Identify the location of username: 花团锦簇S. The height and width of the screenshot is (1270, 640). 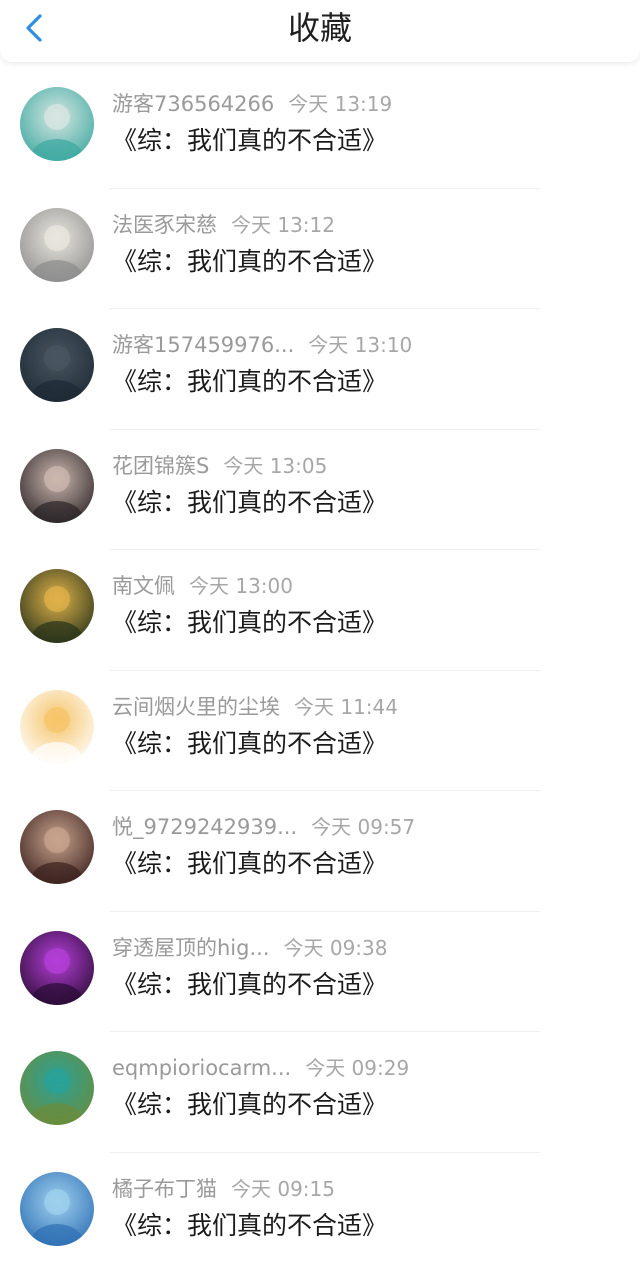
(160, 466).